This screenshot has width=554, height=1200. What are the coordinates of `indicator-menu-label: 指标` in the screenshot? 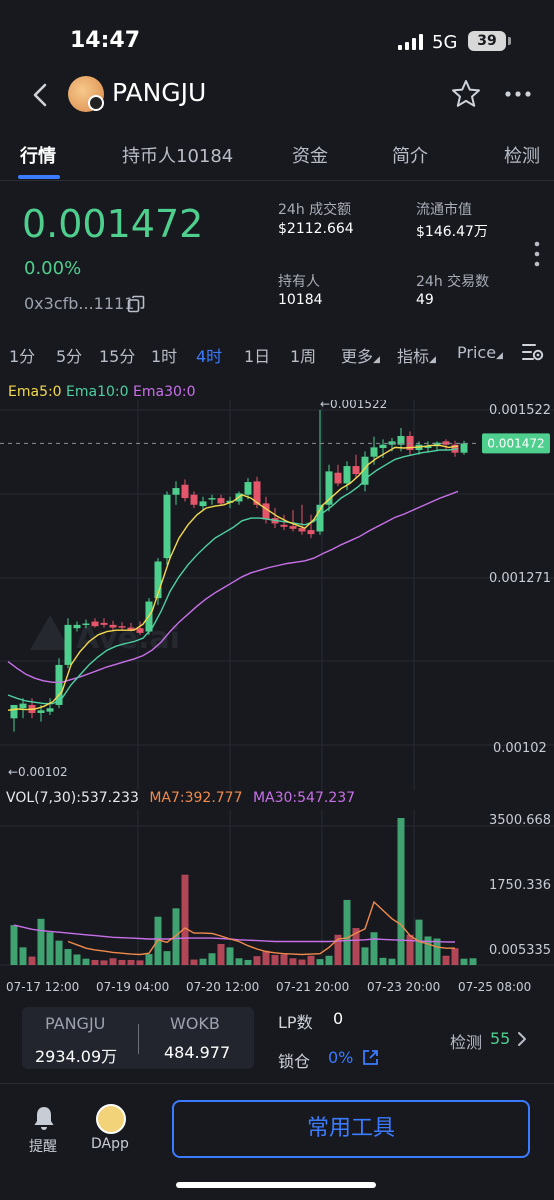 It's located at (413, 356).